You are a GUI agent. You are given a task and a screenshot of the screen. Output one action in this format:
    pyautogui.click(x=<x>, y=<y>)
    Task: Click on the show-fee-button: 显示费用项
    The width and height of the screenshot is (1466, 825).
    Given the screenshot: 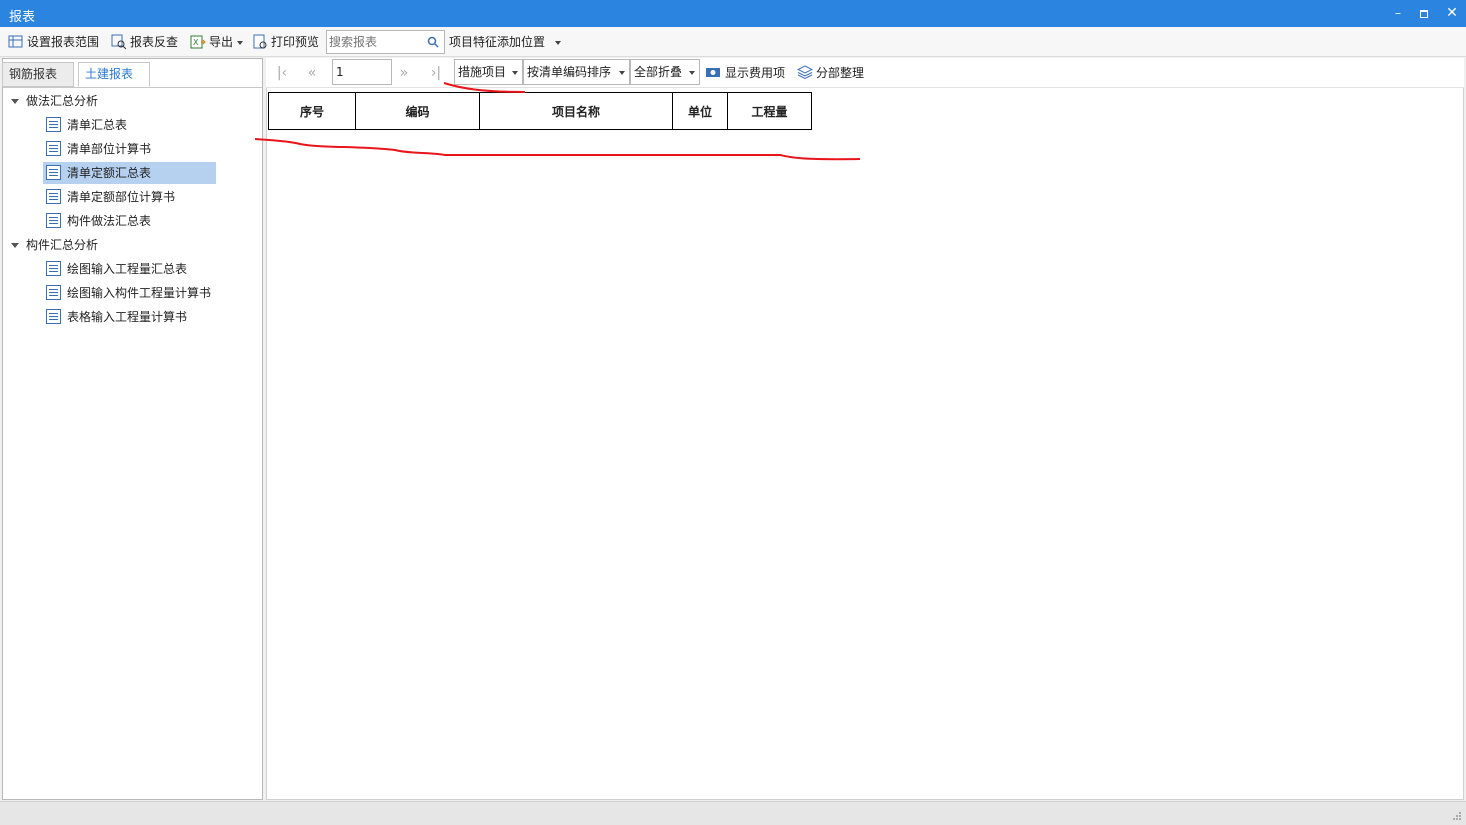 What is the action you would take?
    pyautogui.click(x=755, y=73)
    